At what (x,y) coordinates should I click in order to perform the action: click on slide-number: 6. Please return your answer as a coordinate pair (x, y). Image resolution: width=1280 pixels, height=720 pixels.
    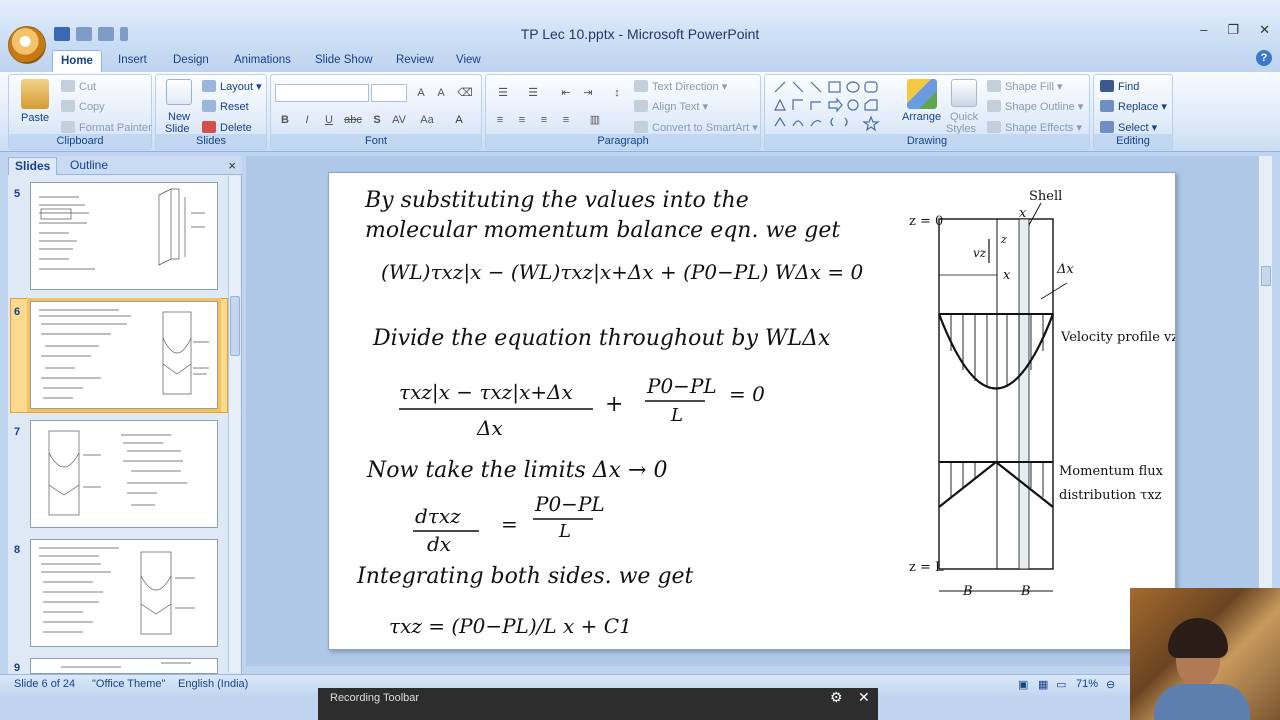
    Looking at the image, I should click on (17, 312).